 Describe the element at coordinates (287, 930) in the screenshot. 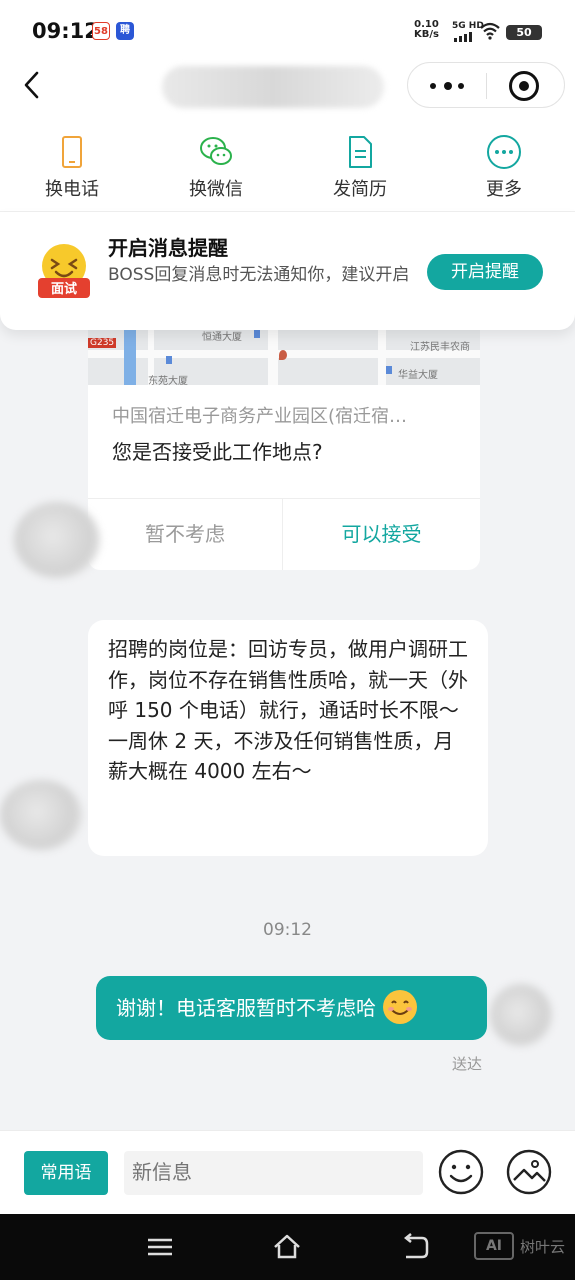

I see `message-timestamp: 09:12` at that location.